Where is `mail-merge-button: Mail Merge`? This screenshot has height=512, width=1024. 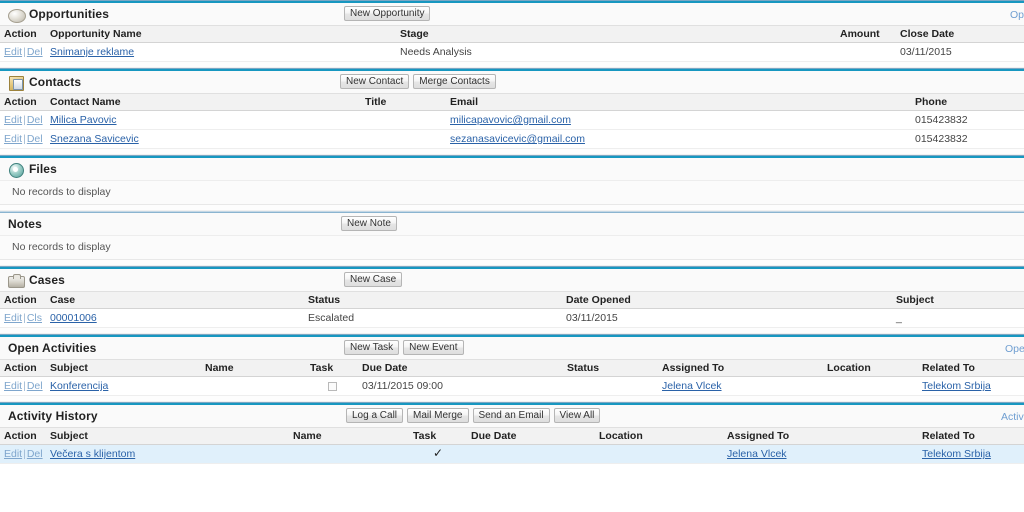 mail-merge-button: Mail Merge is located at coordinates (438, 415).